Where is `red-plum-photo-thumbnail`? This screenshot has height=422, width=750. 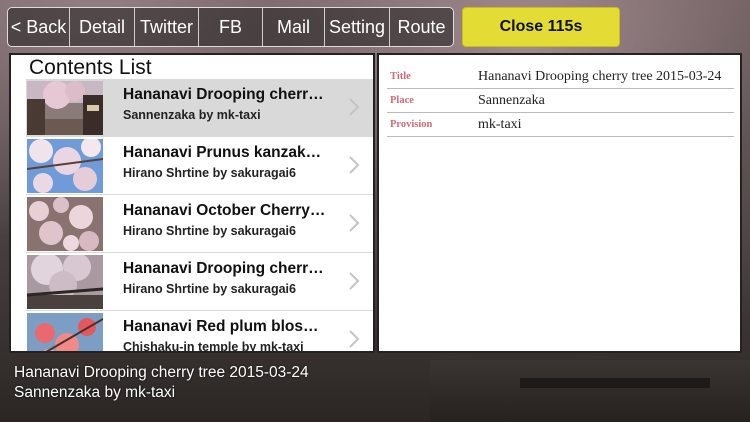
red-plum-photo-thumbnail is located at coordinates (65, 332).